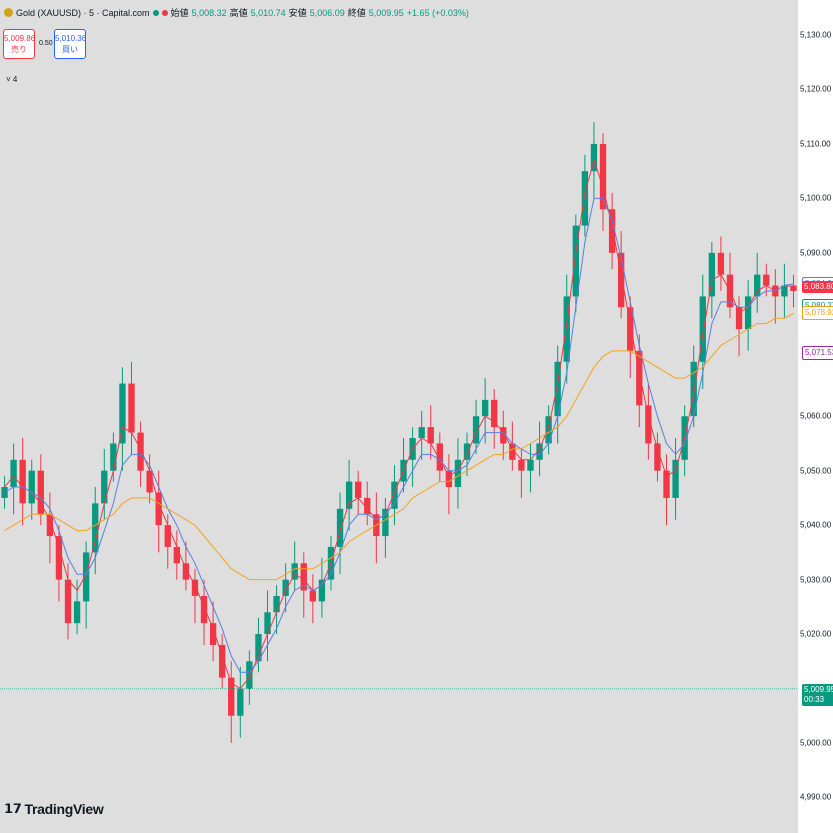 Image resolution: width=833 pixels, height=833 pixels. I want to click on price-tick: 5,050.00, so click(816, 471).